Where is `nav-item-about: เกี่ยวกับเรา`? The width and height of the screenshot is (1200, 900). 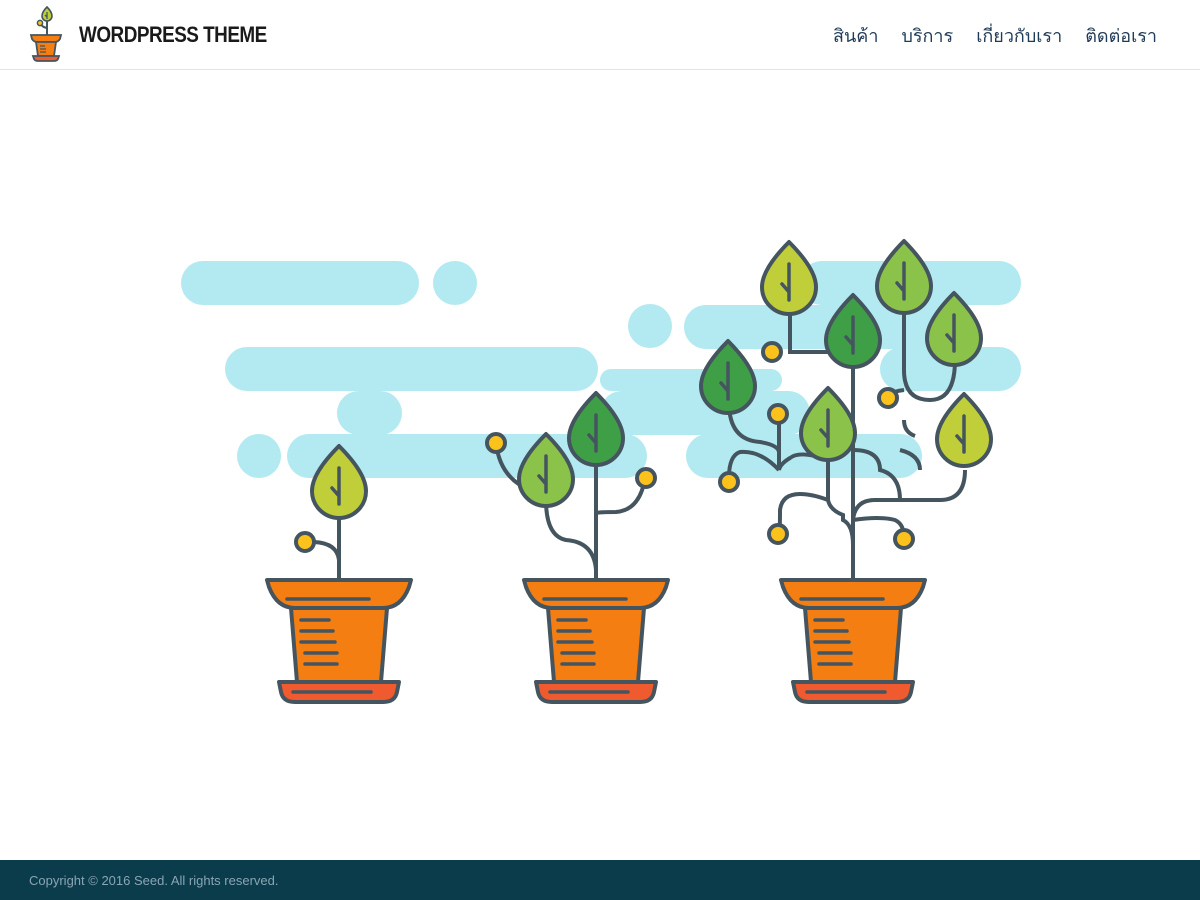 nav-item-about: เกี่ยวกับเรา is located at coordinates (1019, 35).